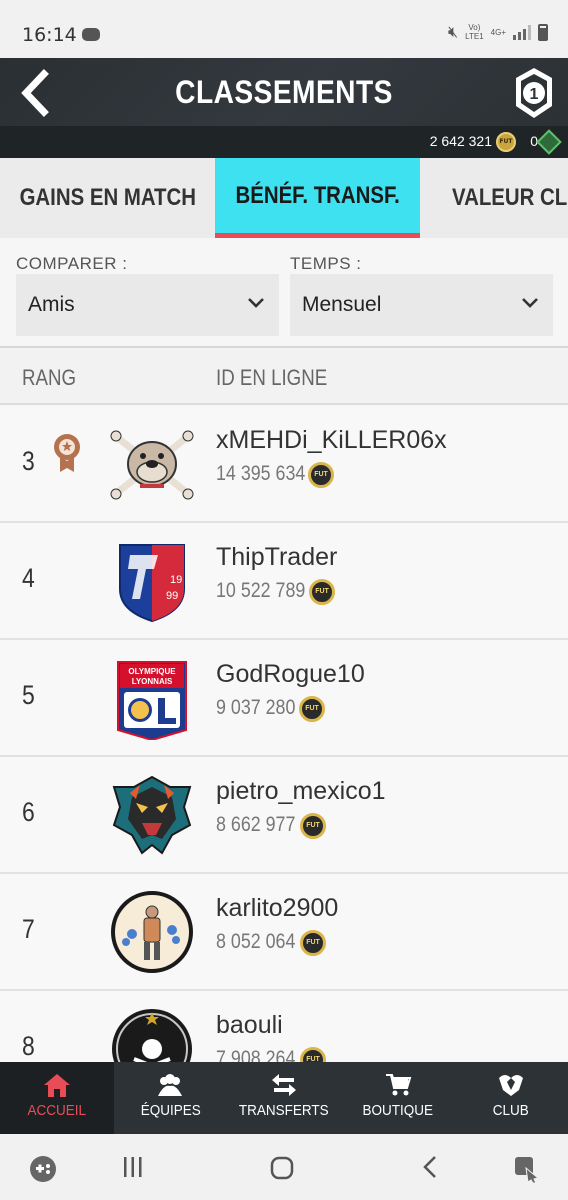 The image size is (568, 1200). What do you see at coordinates (453, 31) in the screenshot?
I see `mute-icon: 🔇︎` at bounding box center [453, 31].